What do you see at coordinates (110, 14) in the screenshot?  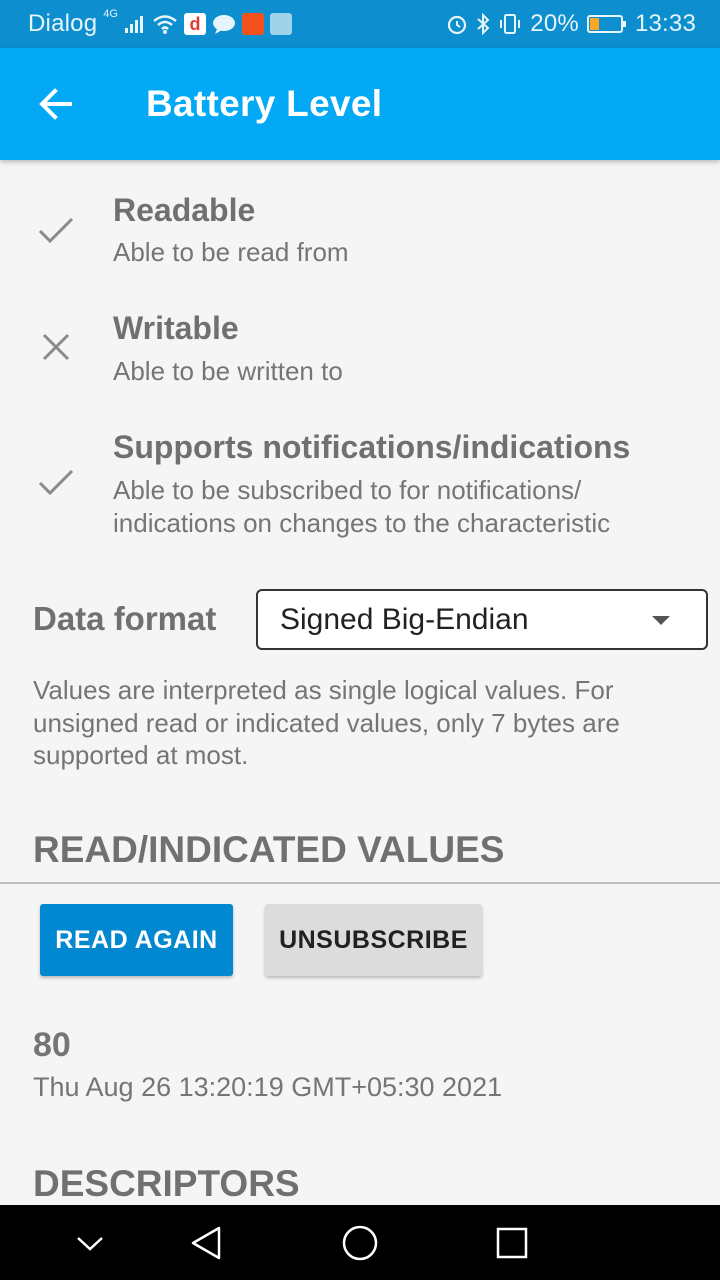 I see `network-type: 4G` at bounding box center [110, 14].